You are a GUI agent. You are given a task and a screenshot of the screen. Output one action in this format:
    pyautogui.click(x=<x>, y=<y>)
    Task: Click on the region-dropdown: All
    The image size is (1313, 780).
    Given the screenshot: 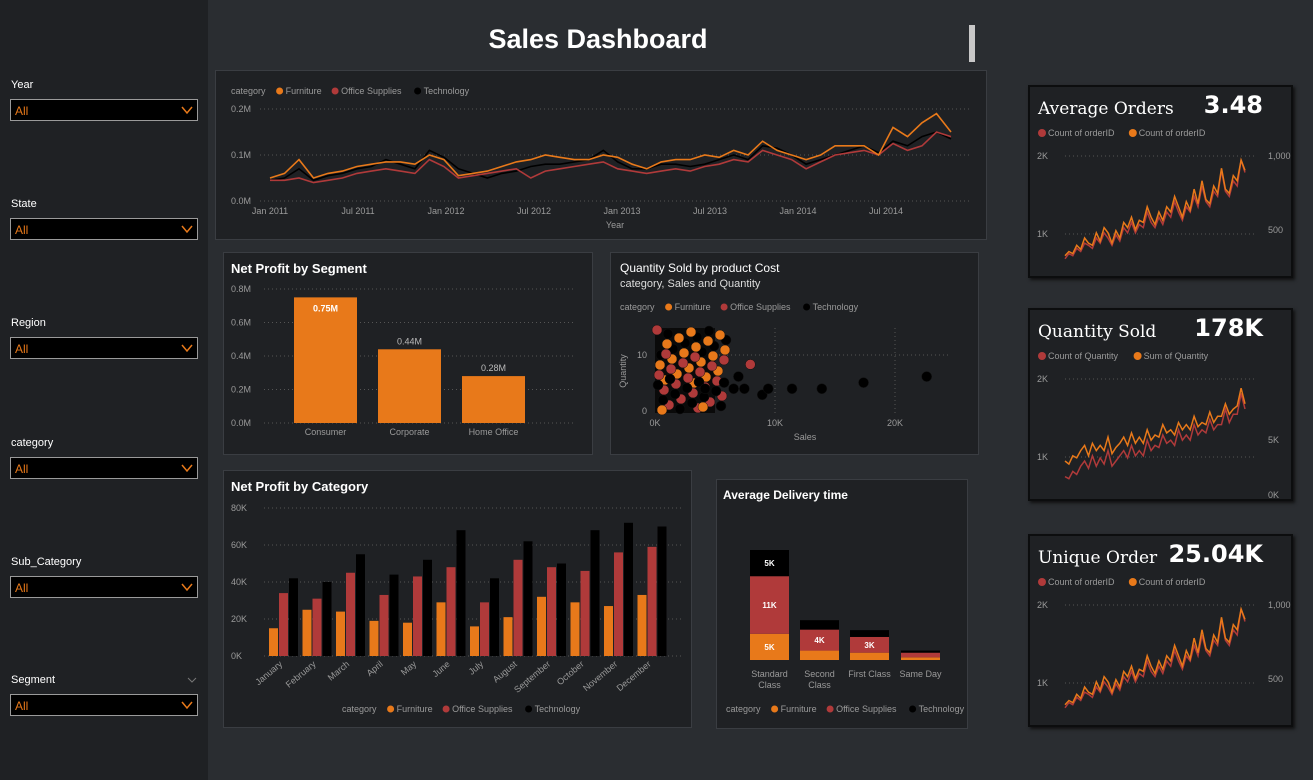 What is the action you would take?
    pyautogui.click(x=104, y=348)
    